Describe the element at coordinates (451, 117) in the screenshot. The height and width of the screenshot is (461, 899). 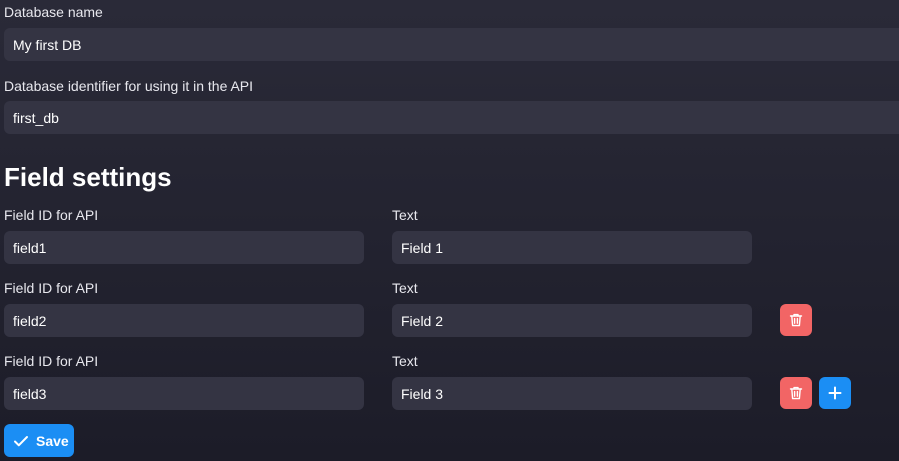
I see `database-identifier-input` at that location.